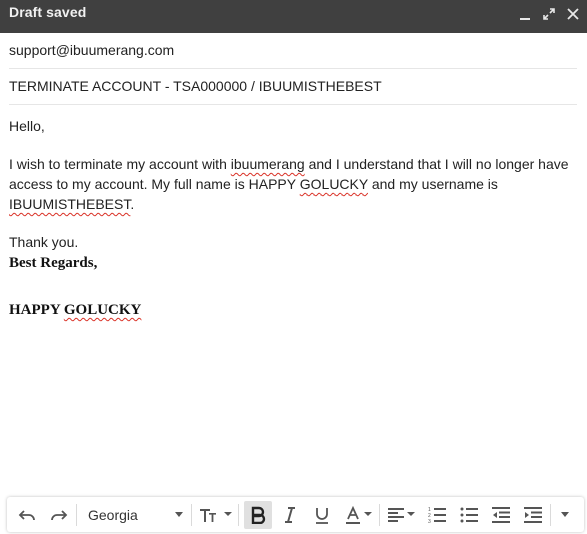 This screenshot has height=534, width=587. Describe the element at coordinates (53, 263) in the screenshot. I see `regards-text: Best Regards,` at that location.